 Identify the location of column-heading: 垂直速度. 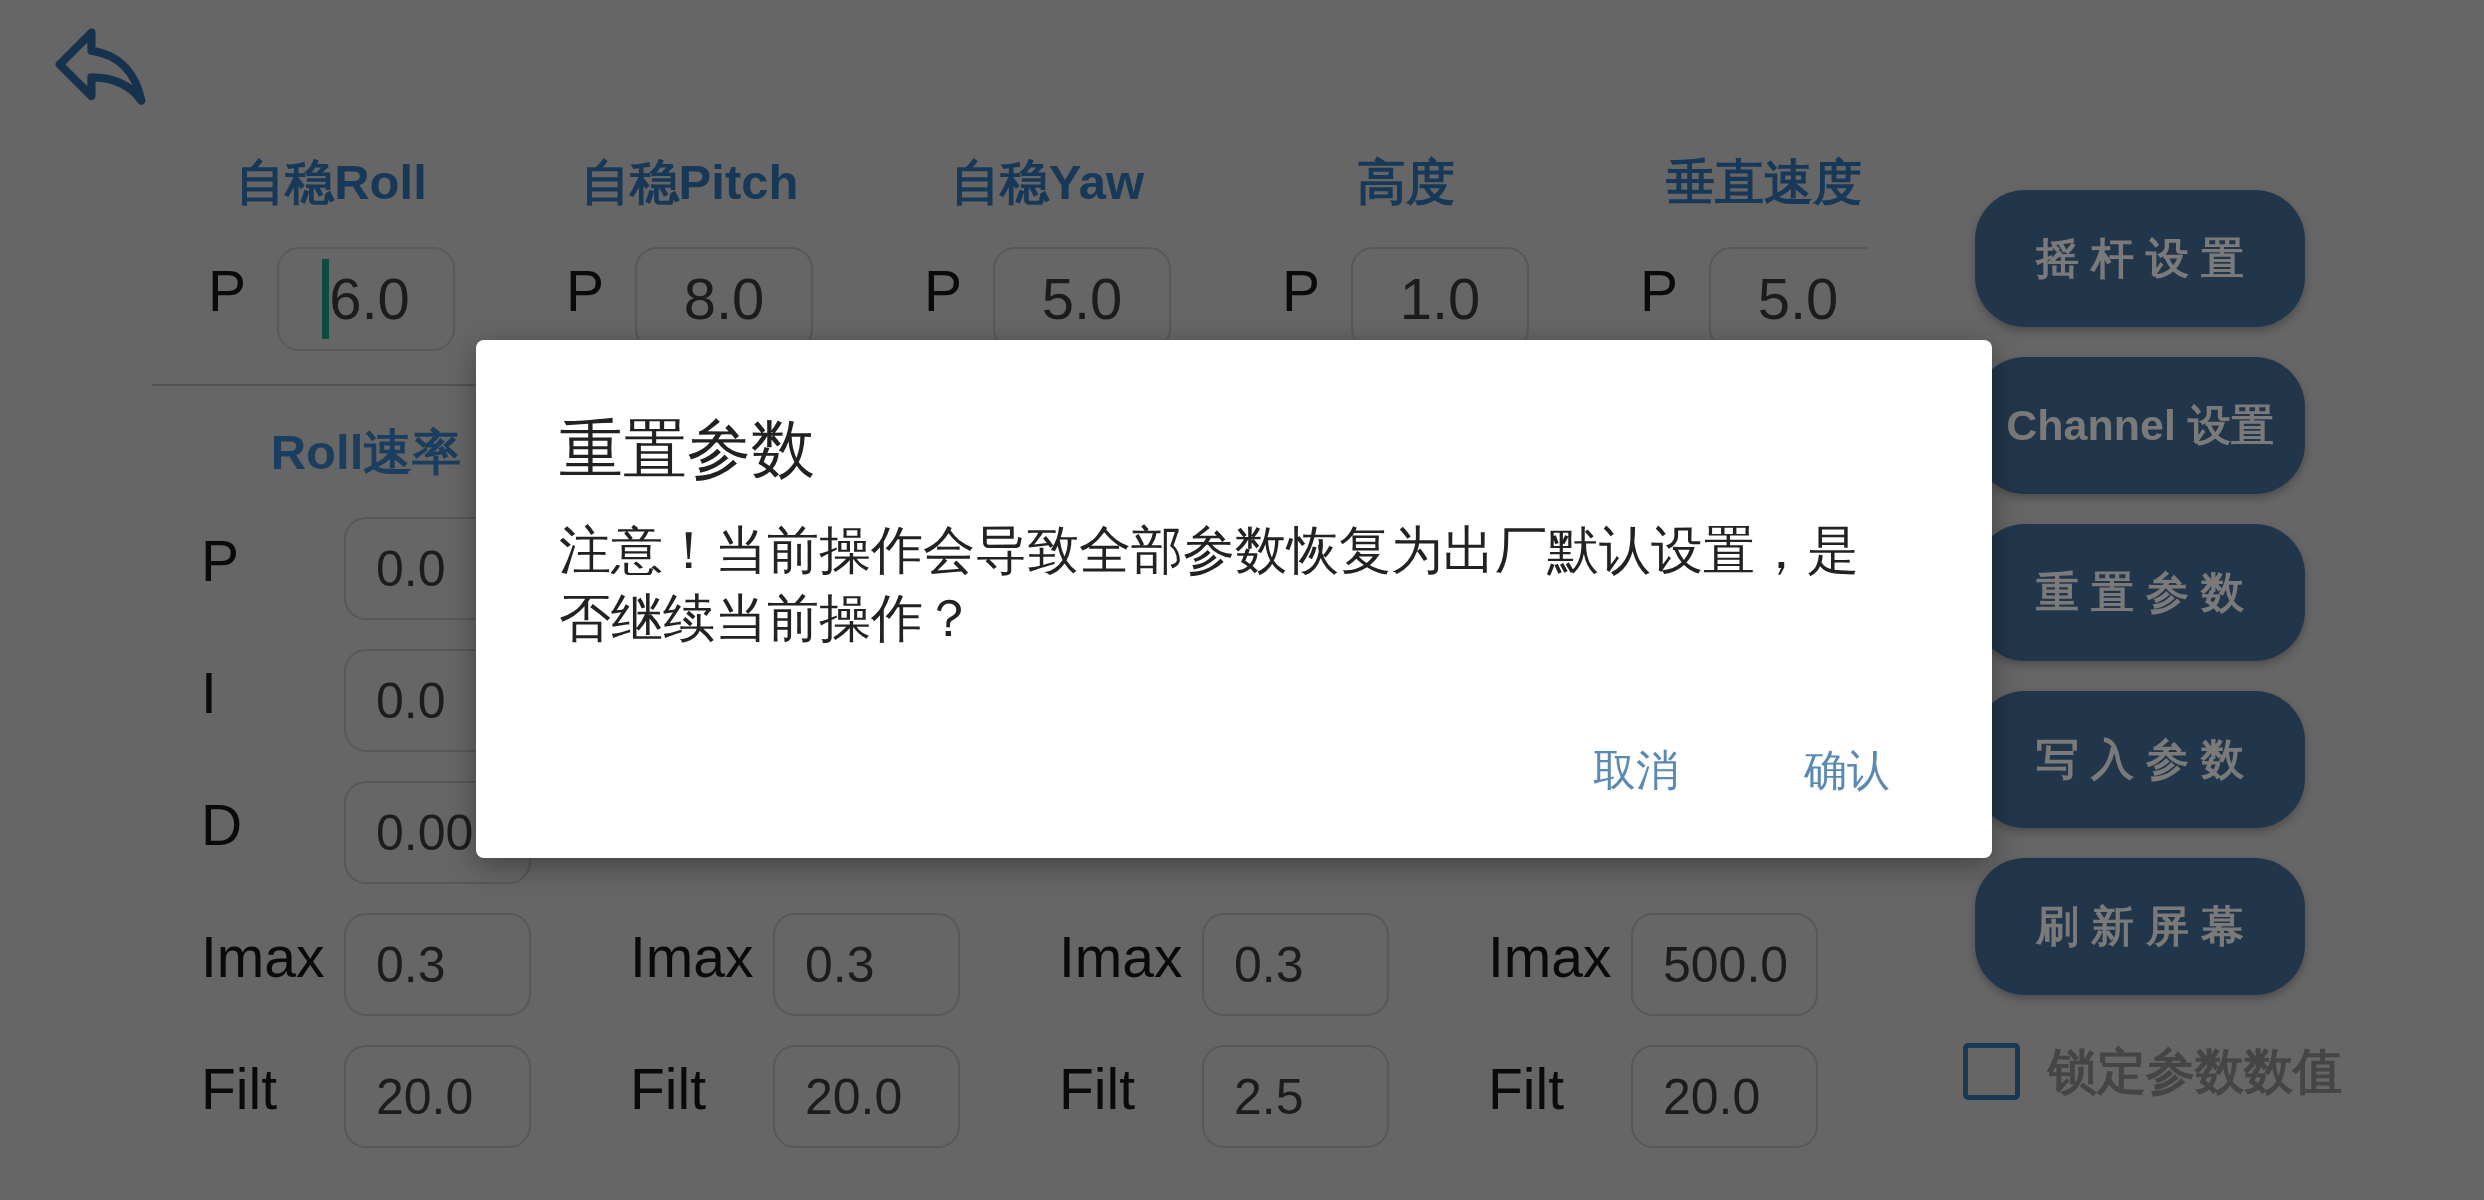
(1763, 182).